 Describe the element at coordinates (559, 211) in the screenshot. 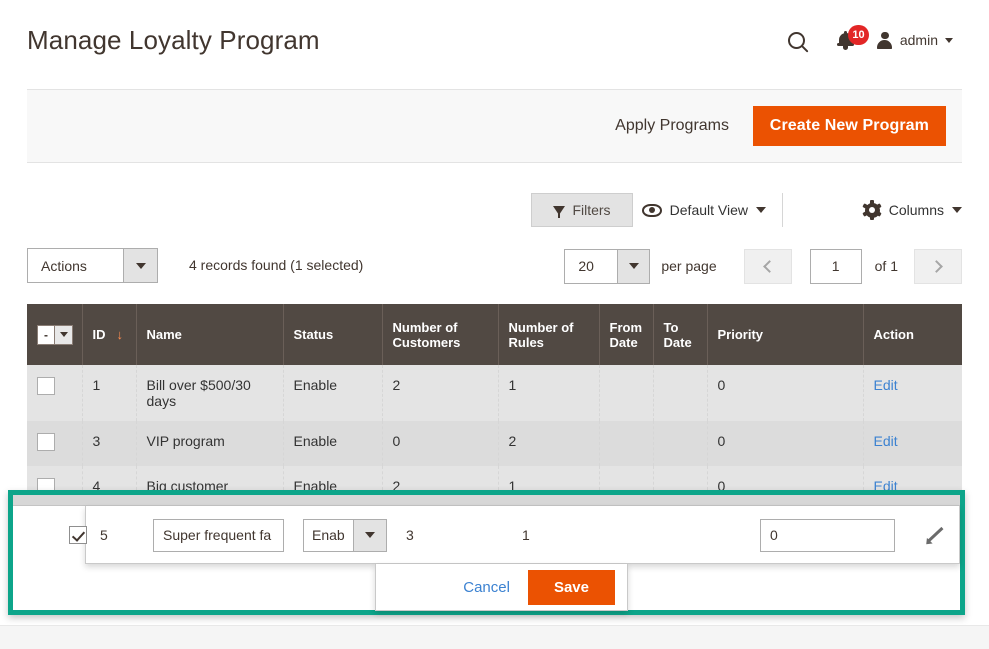

I see `funnel-icon` at that location.